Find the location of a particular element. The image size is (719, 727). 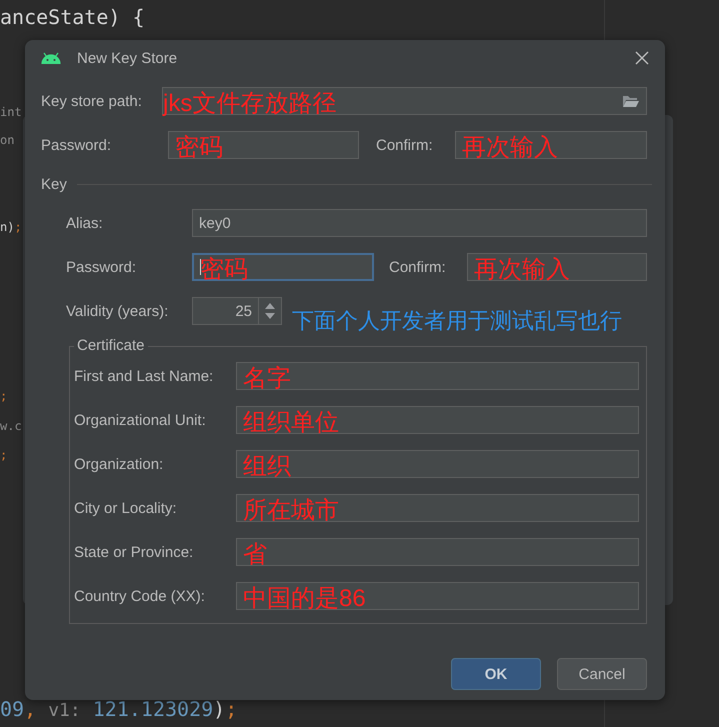

folder-icon is located at coordinates (631, 101).